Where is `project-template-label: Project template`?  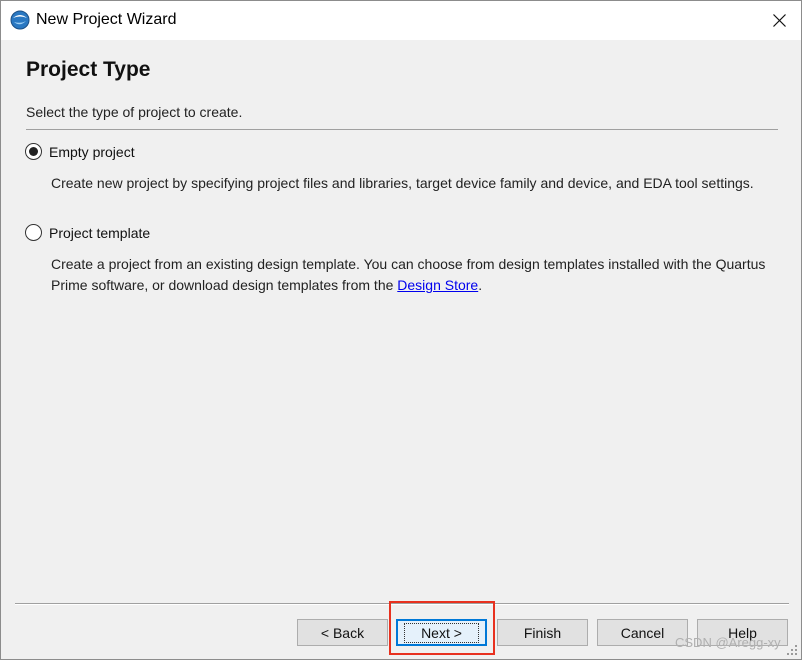 project-template-label: Project template is located at coordinates (100, 232).